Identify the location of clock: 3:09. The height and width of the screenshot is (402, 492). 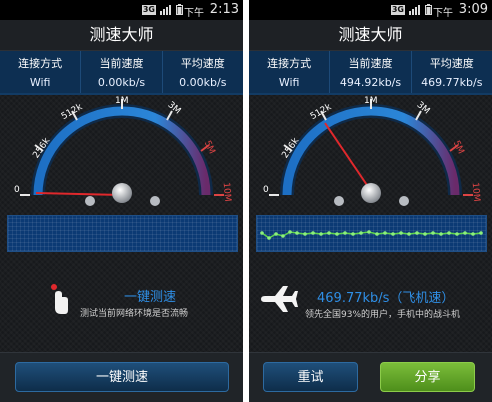
(473, 9).